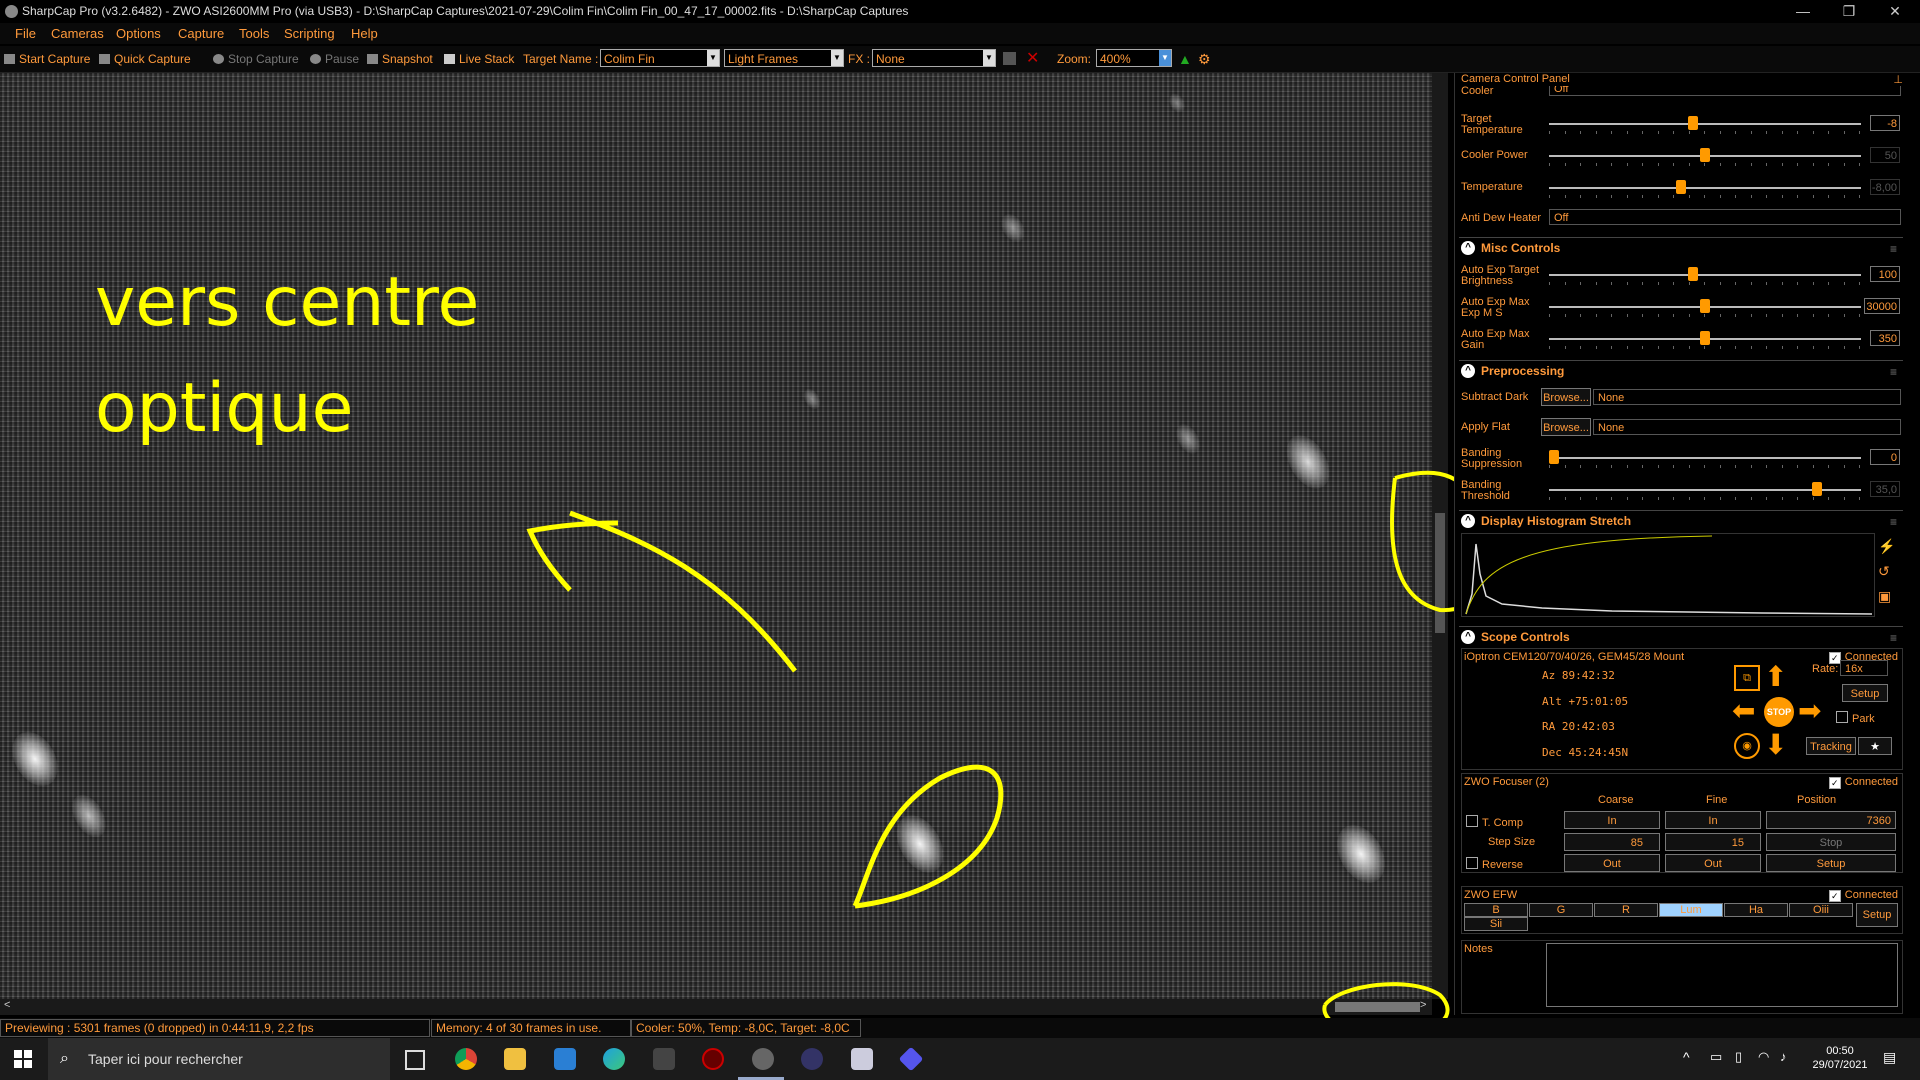 The image size is (1920, 1080). I want to click on cooler-dropdown: Off, so click(1725, 91).